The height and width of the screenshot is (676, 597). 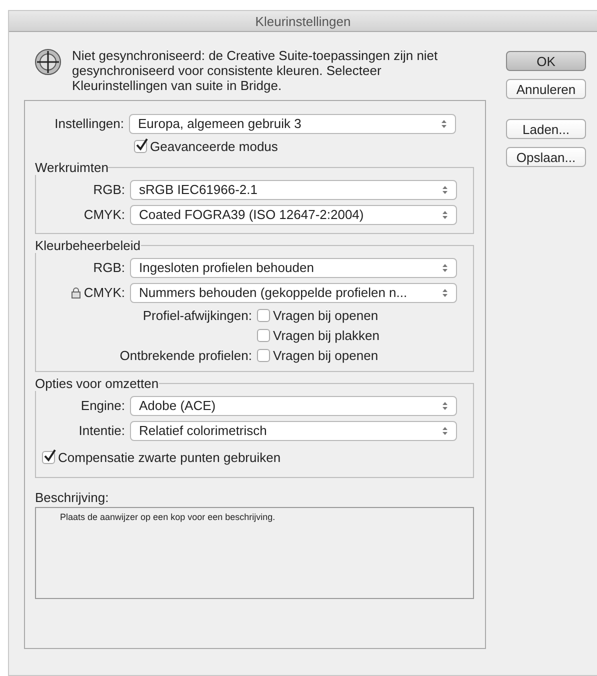 I want to click on dropdown: sRGB IEC61966-2.1, so click(x=293, y=190).